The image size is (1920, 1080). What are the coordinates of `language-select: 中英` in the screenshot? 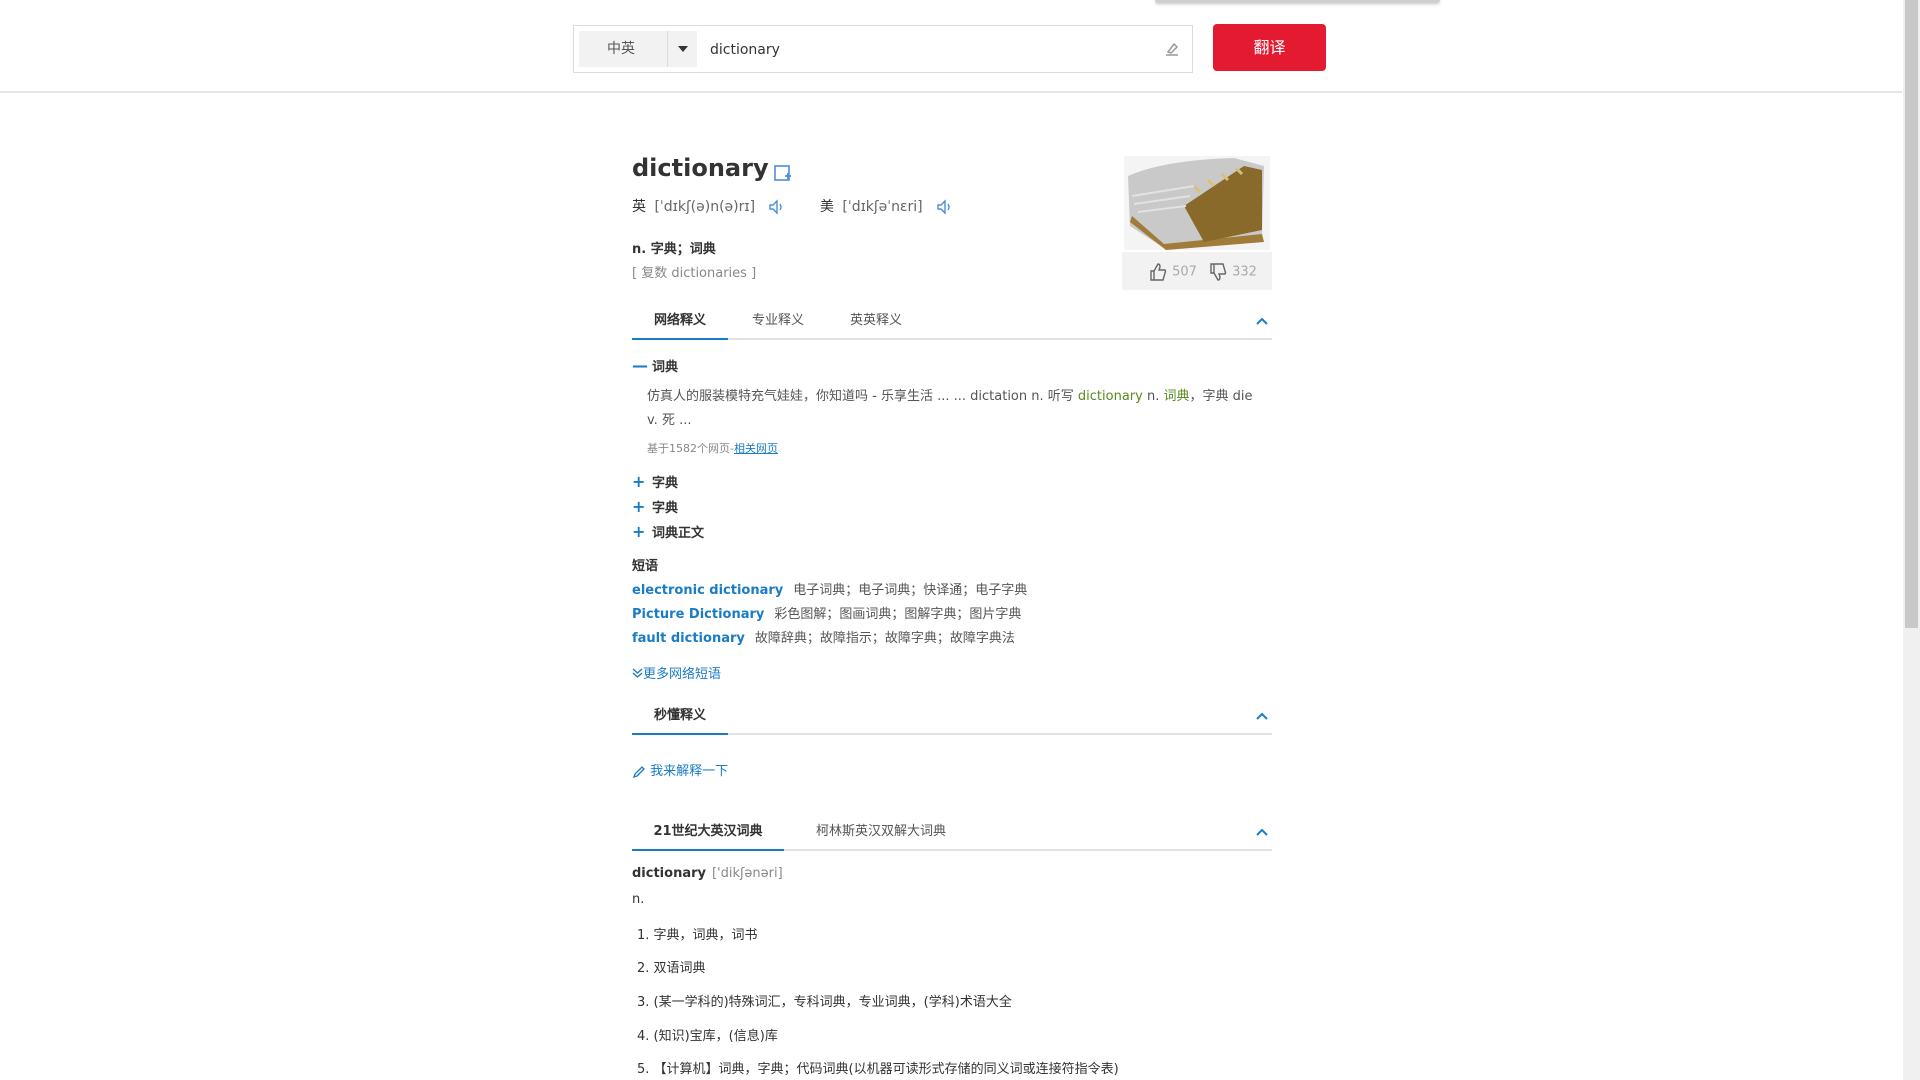 It's located at (638, 49).